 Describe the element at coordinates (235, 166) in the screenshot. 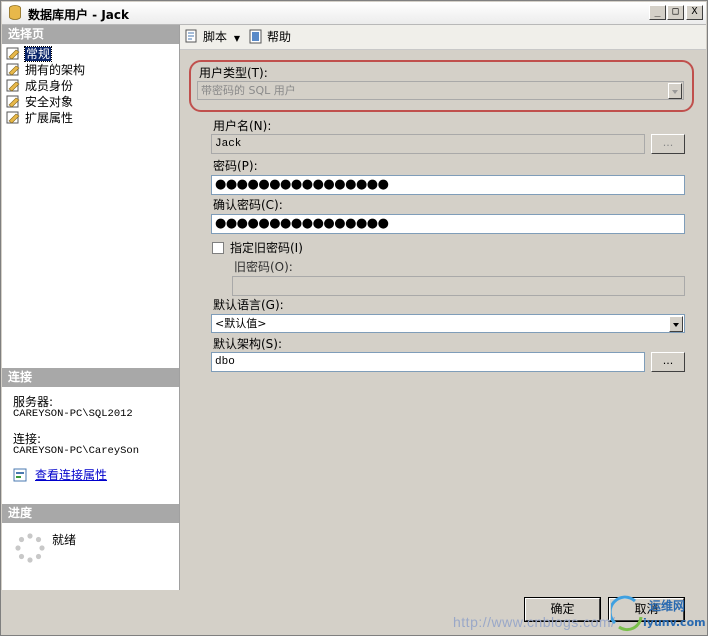

I see `password-label: 密码(P):` at that location.